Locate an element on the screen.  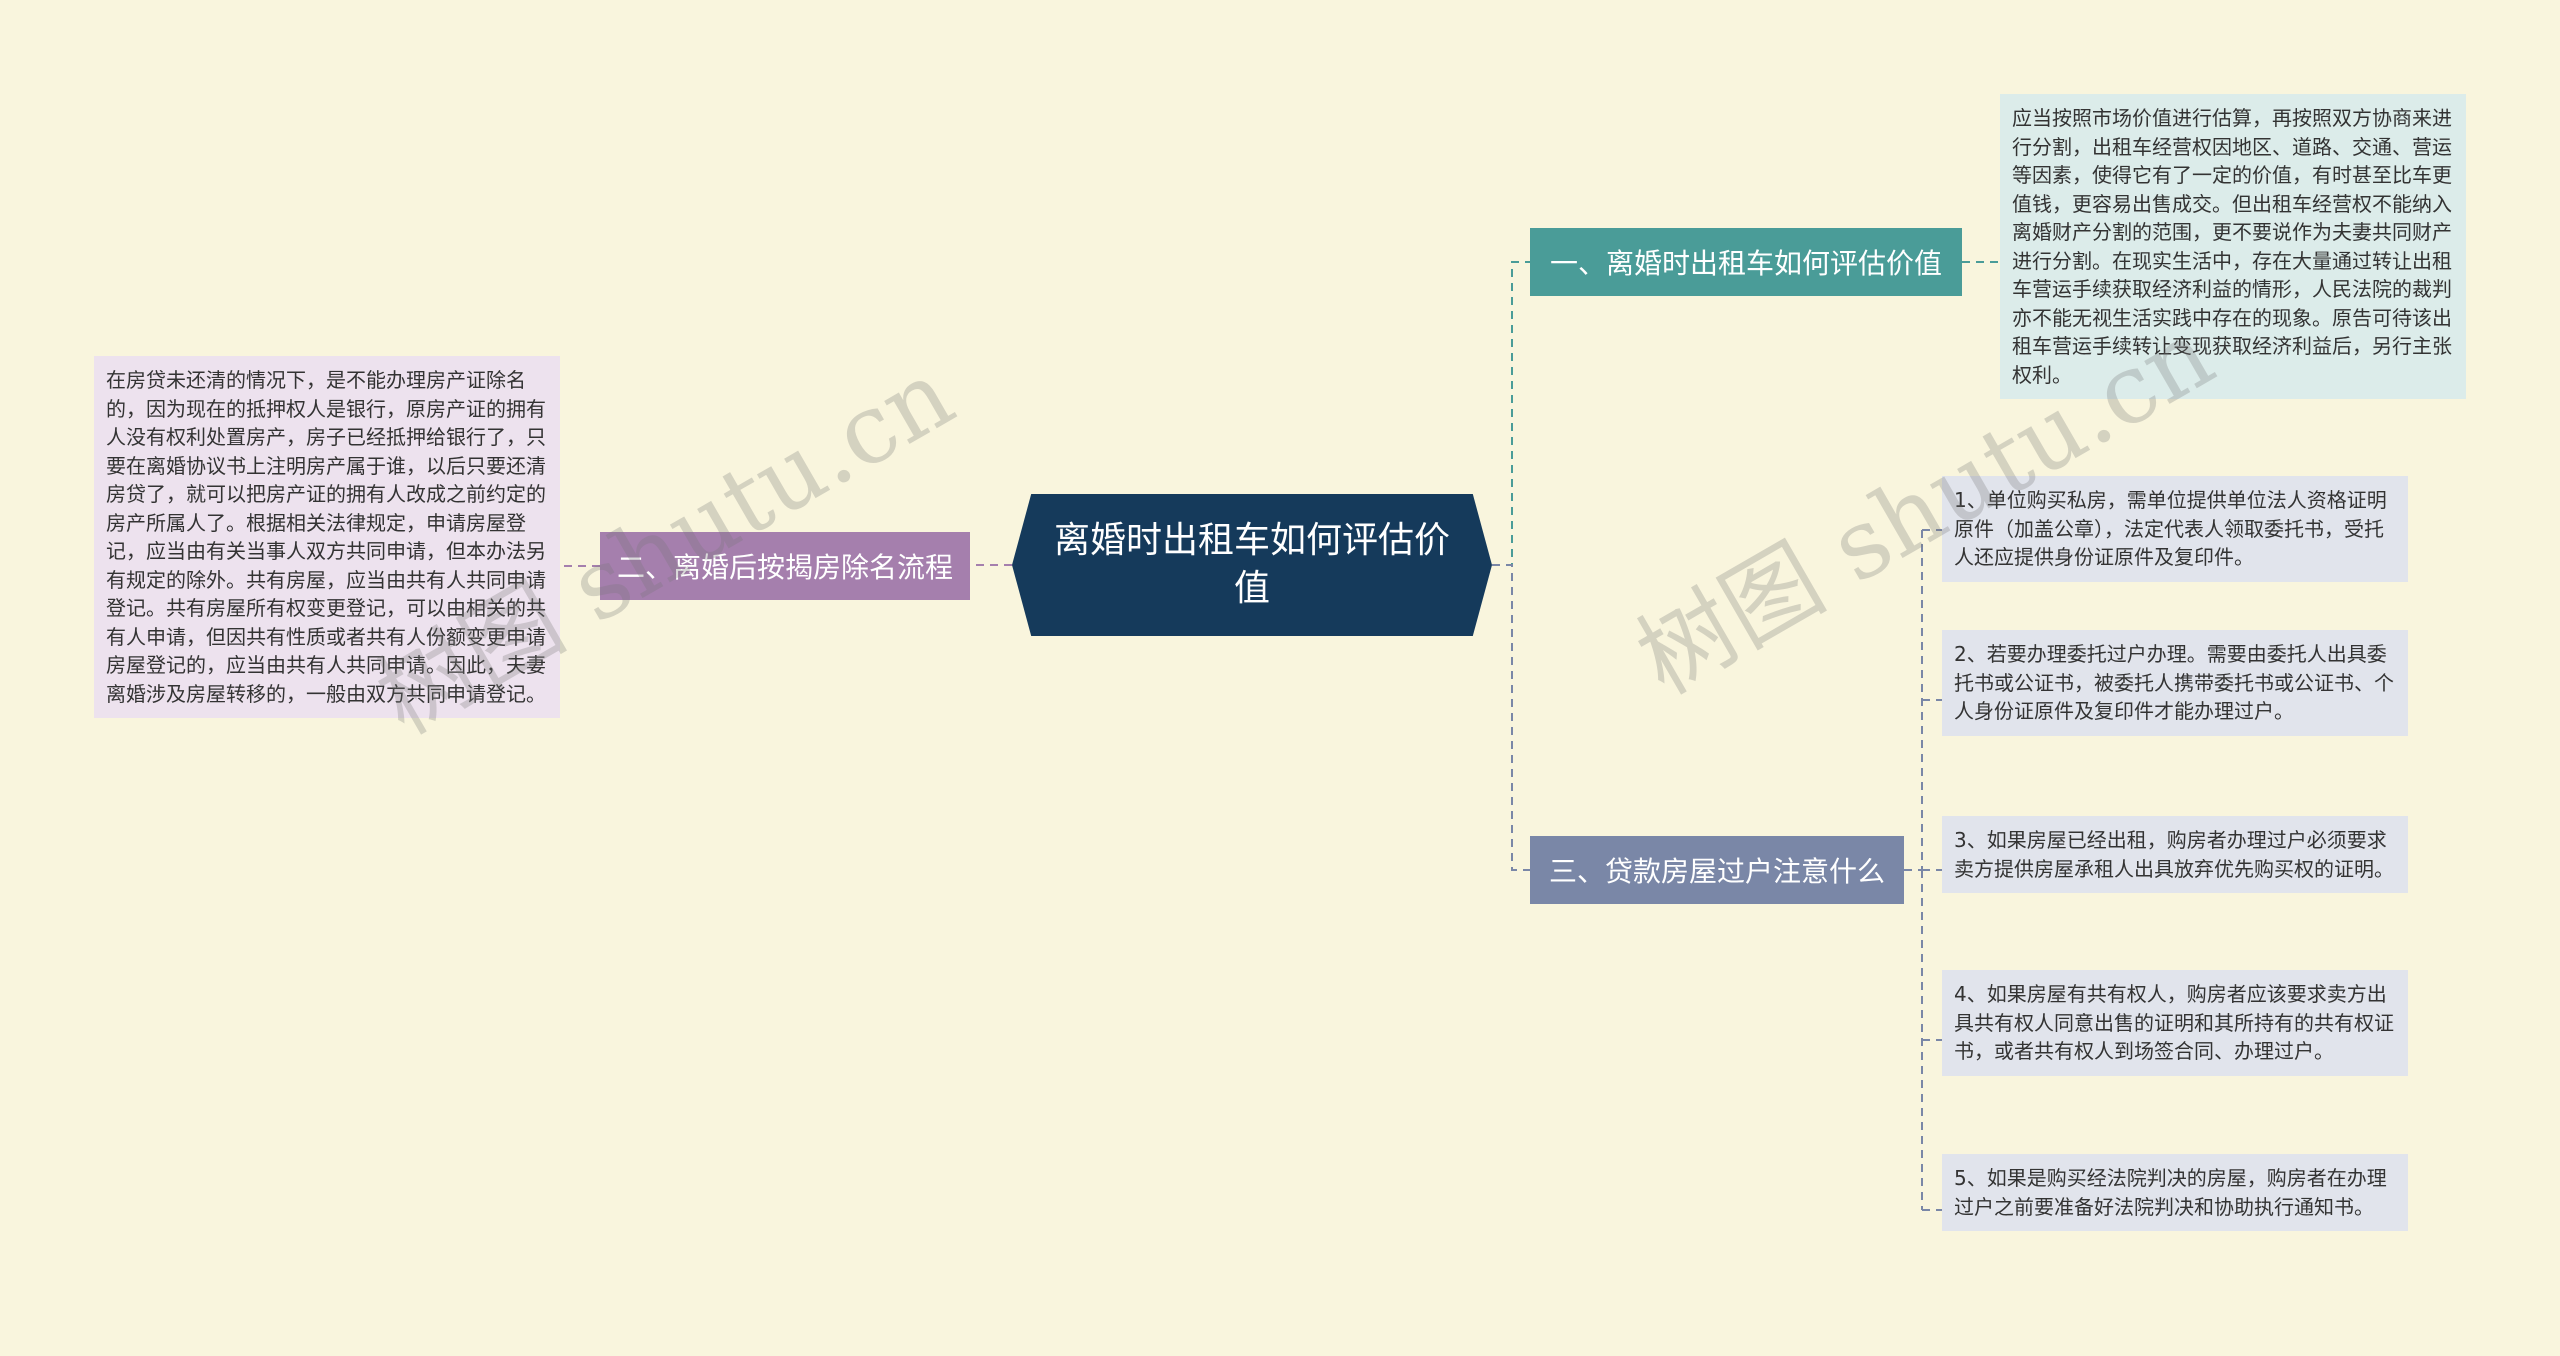
link-root-branch1 is located at coordinates (1511, 413).